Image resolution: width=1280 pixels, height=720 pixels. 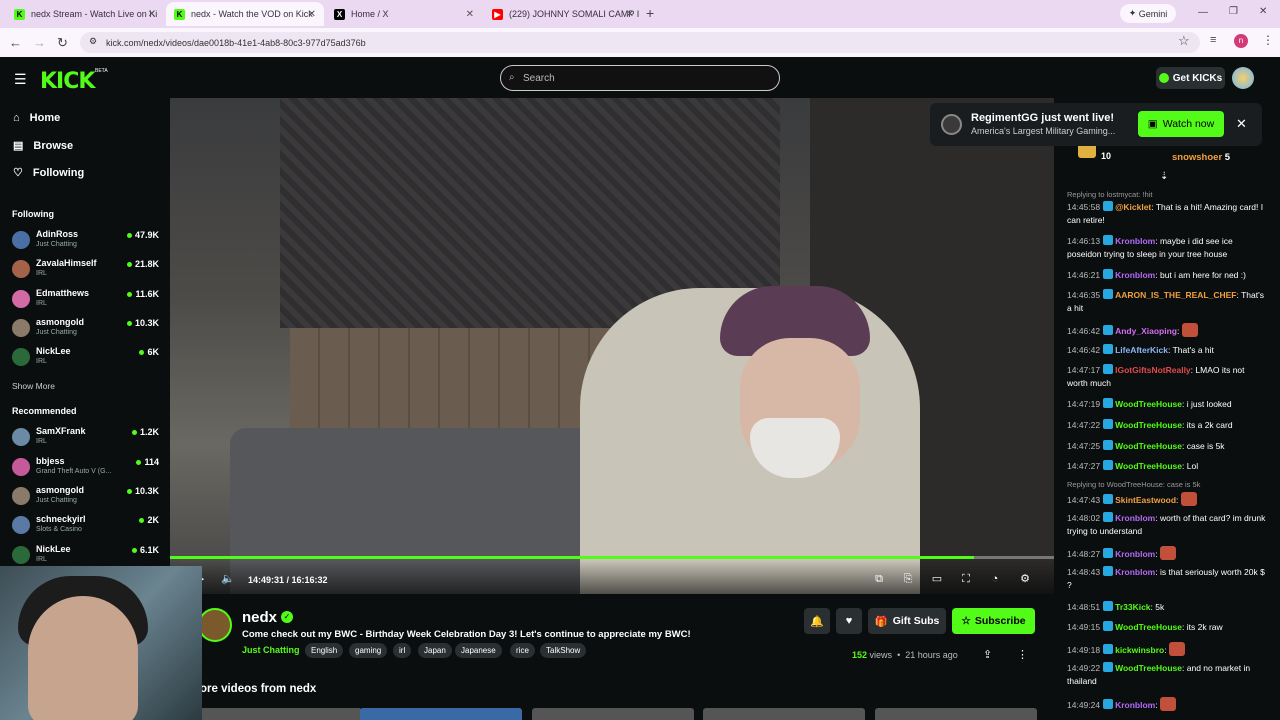 What do you see at coordinates (228, 579) in the screenshot?
I see `volume-icon: 🔈` at bounding box center [228, 579].